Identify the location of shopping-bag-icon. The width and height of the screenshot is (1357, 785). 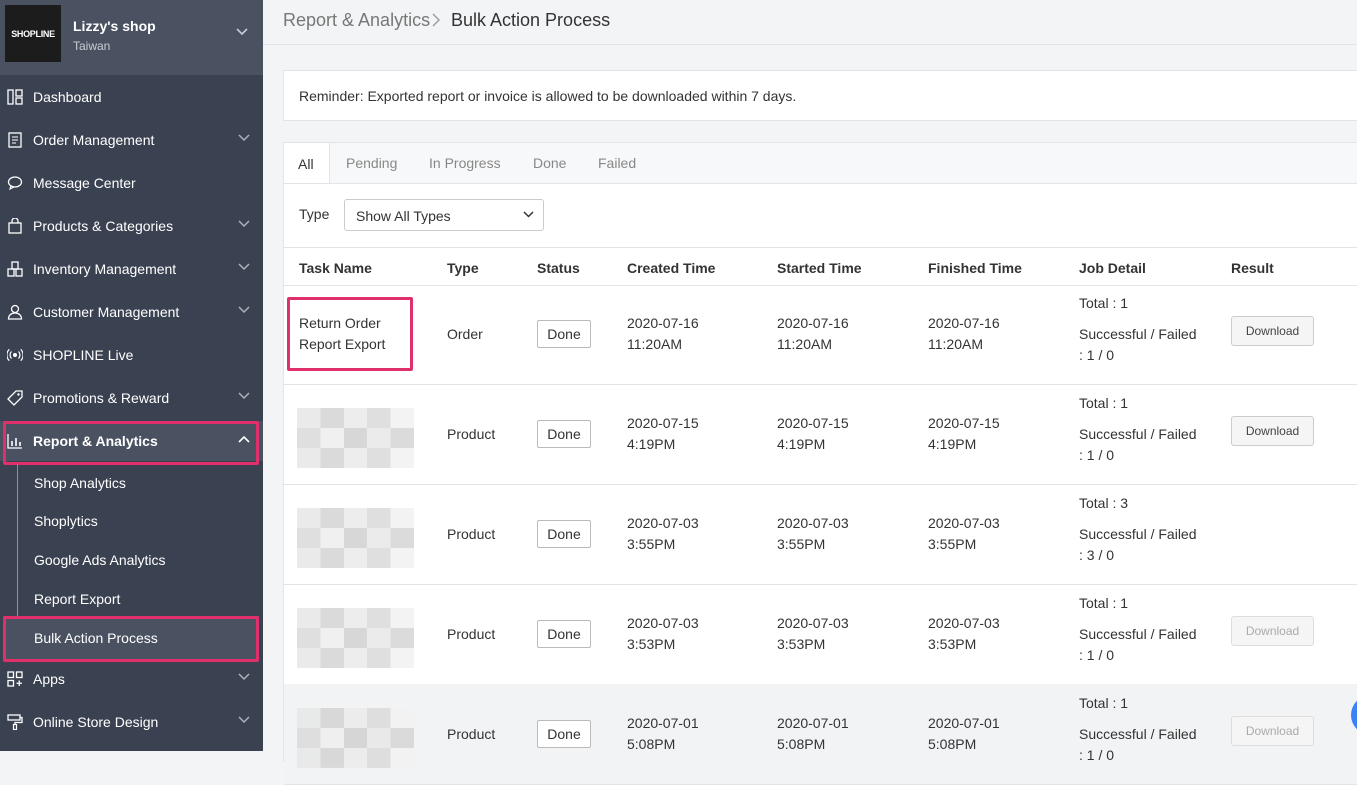
(15, 226).